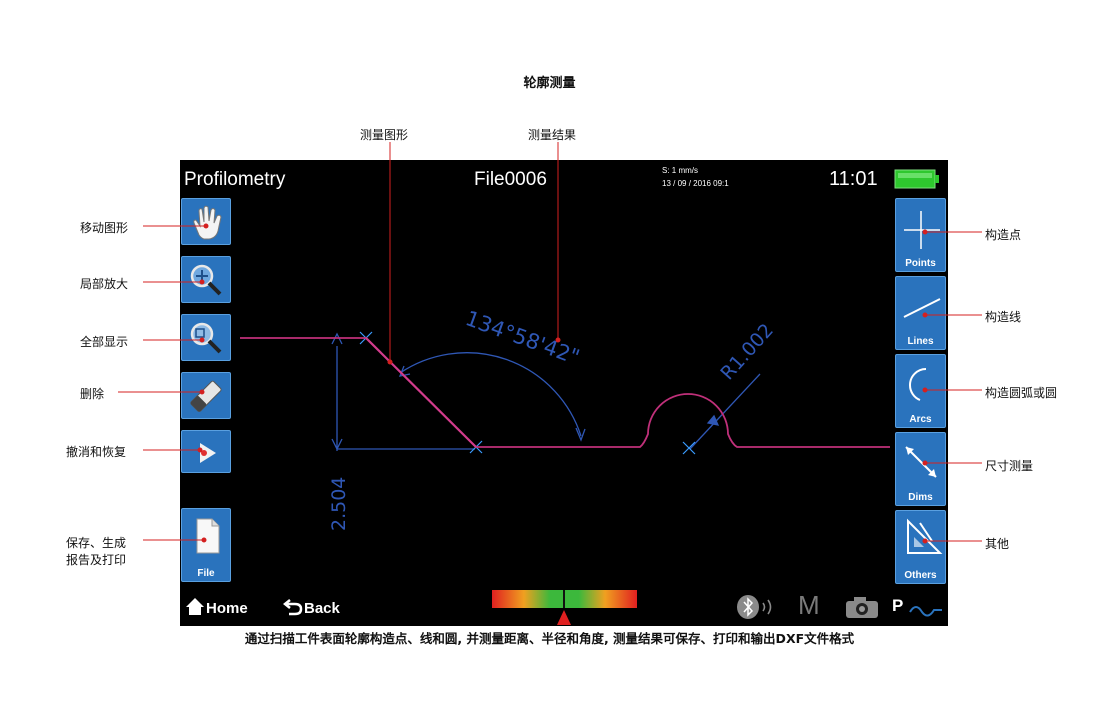 The height and width of the screenshot is (706, 1099). What do you see at coordinates (292, 607) in the screenshot?
I see `back-arrow-icon` at bounding box center [292, 607].